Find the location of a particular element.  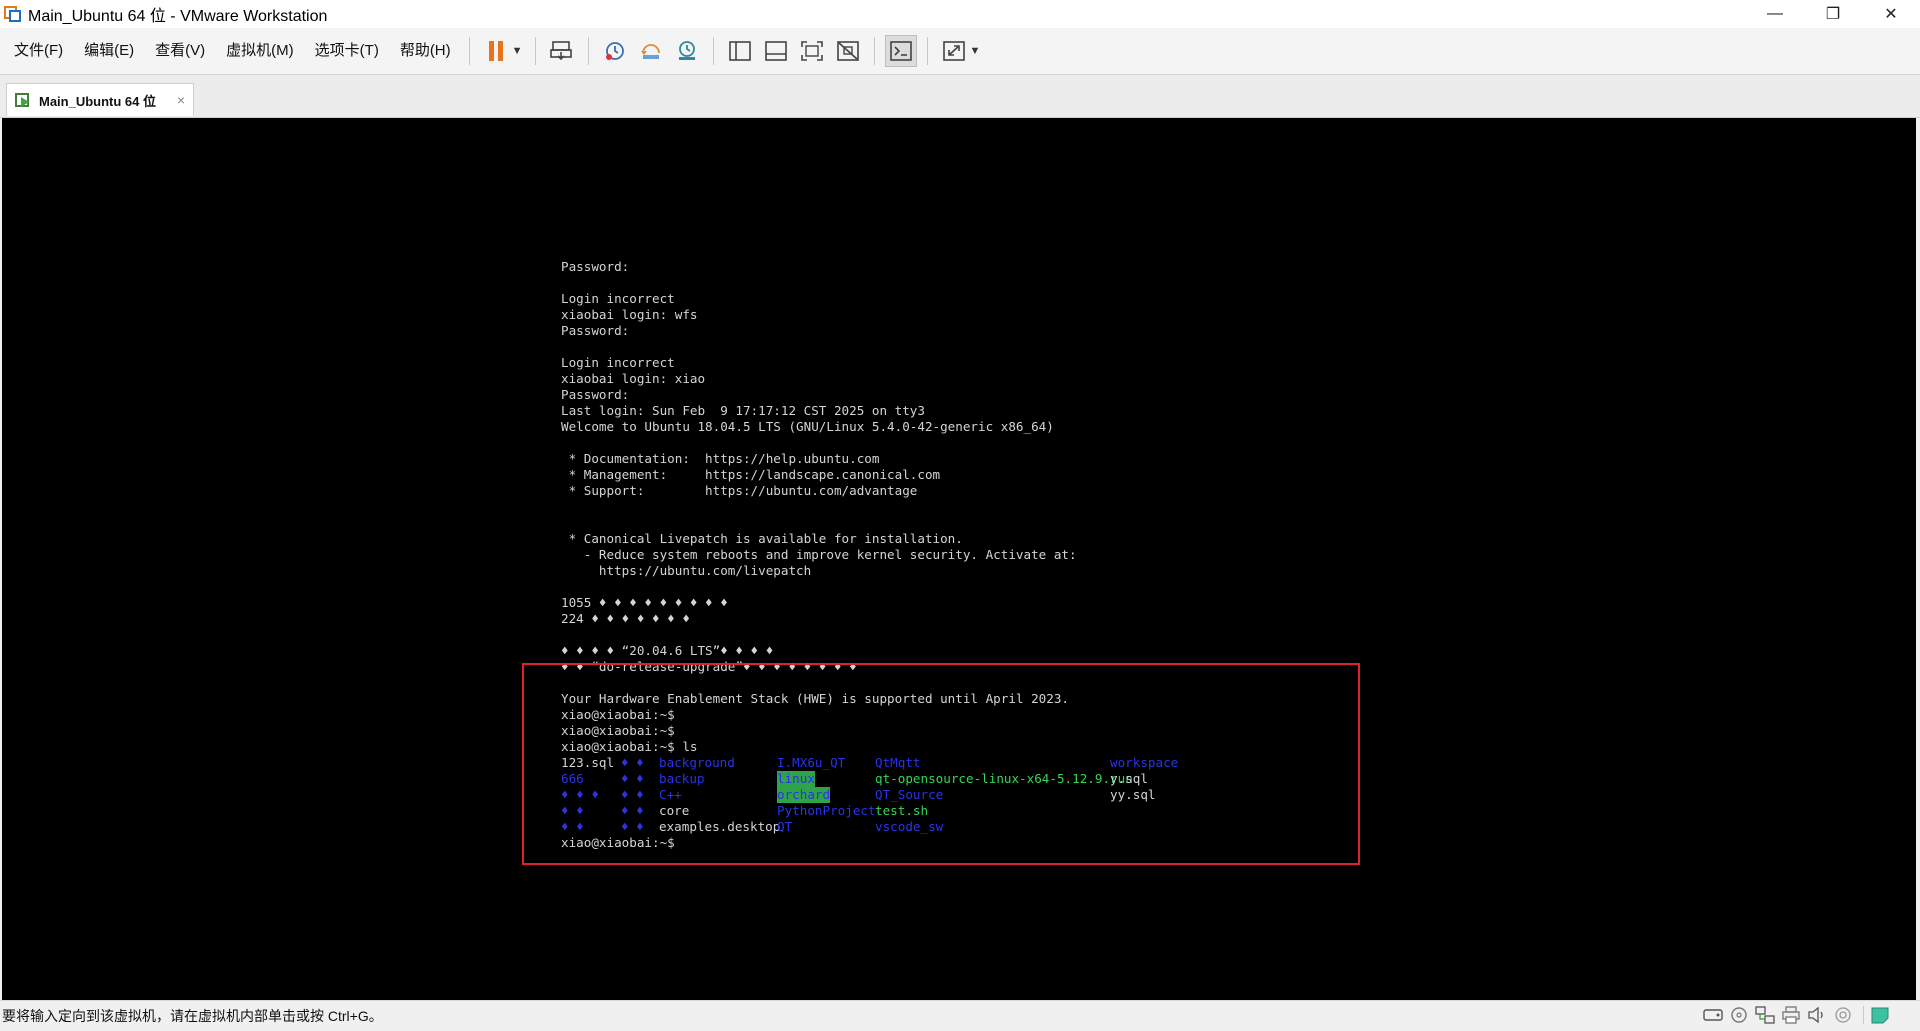

sound-icon is located at coordinates (1817, 1015).